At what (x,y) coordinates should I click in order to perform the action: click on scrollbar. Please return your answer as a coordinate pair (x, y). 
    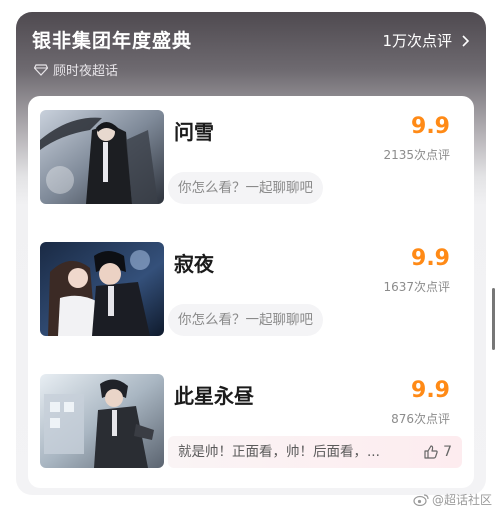
    Looking at the image, I should click on (493, 319).